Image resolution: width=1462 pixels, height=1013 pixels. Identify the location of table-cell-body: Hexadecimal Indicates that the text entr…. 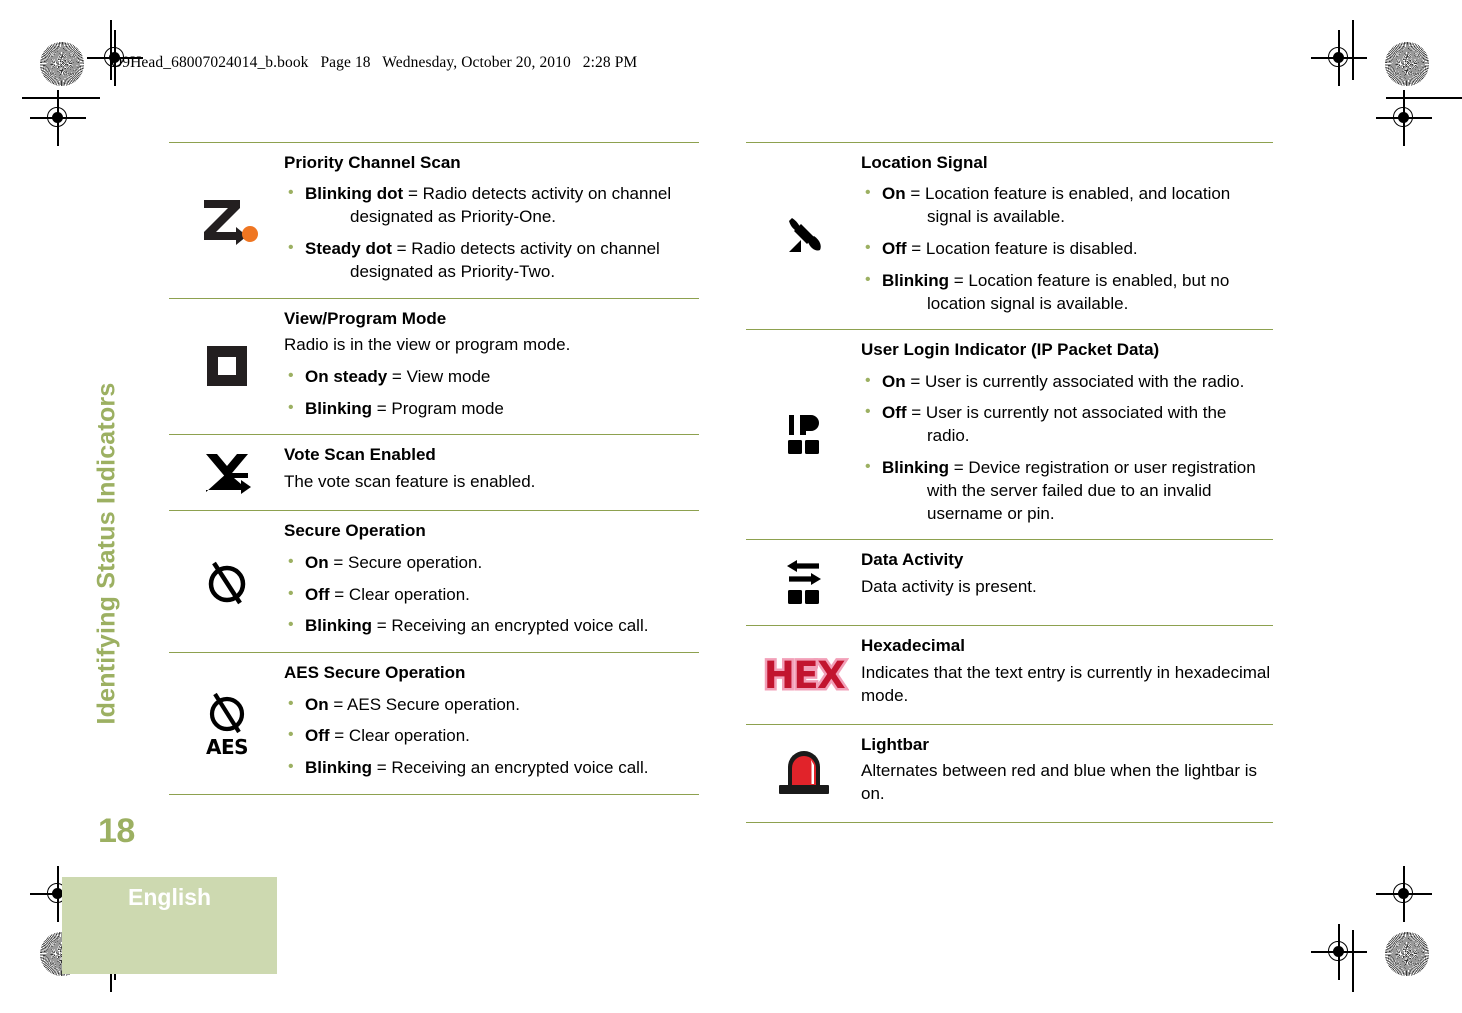
(1067, 674).